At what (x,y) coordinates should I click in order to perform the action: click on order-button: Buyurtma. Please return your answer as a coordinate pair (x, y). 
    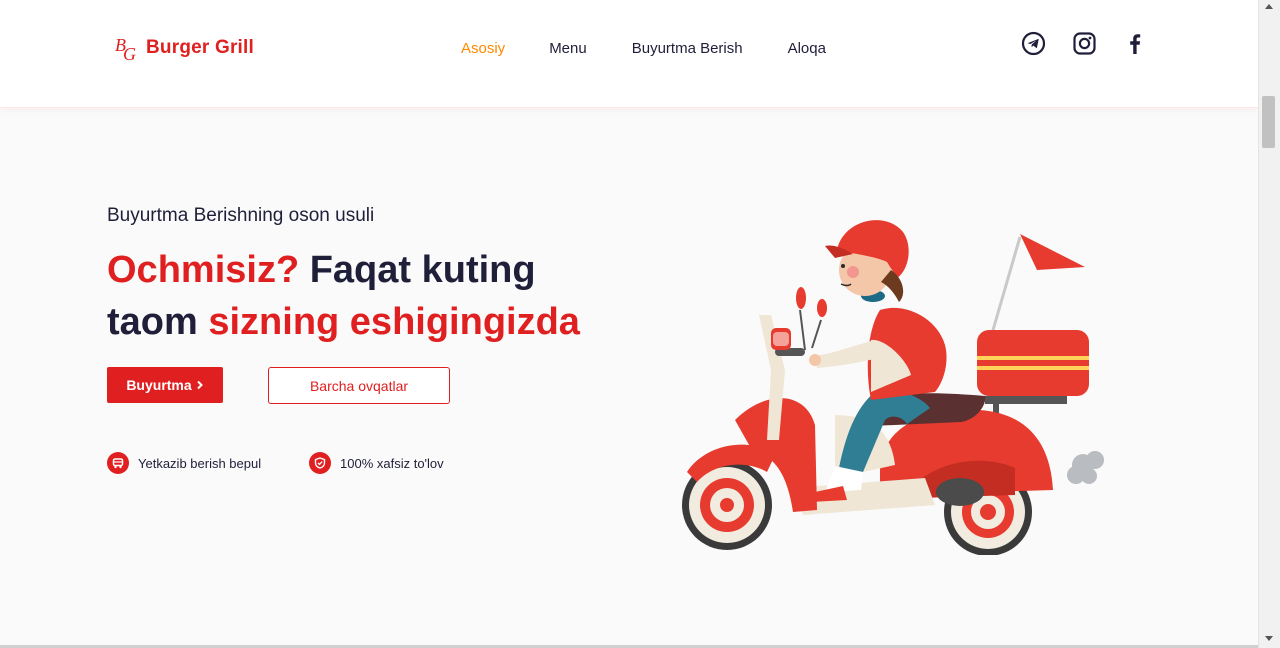
    Looking at the image, I should click on (165, 385).